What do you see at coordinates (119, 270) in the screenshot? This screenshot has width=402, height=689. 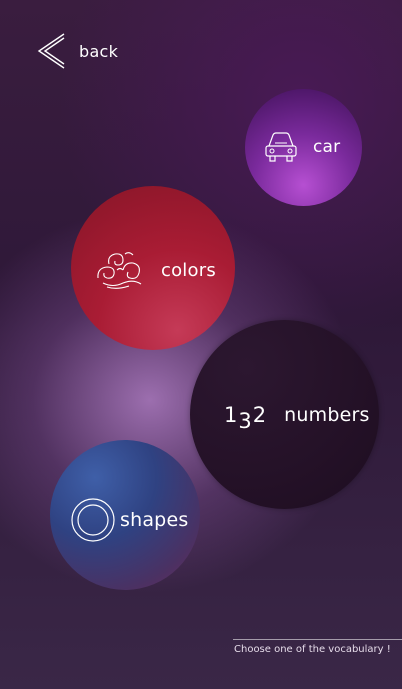 I see `swirl-icon` at bounding box center [119, 270].